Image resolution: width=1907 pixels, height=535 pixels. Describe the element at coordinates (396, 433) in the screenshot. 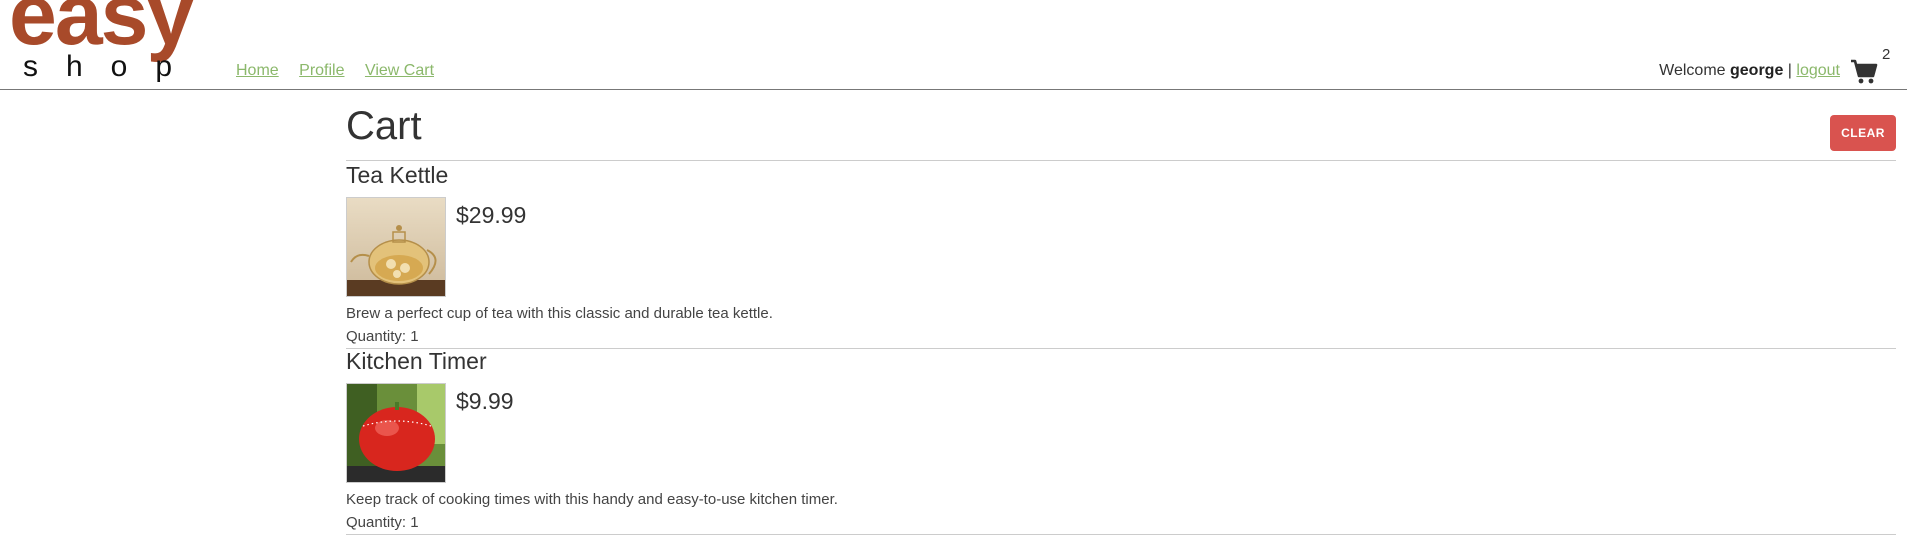

I see `kitchen-timer-image` at that location.